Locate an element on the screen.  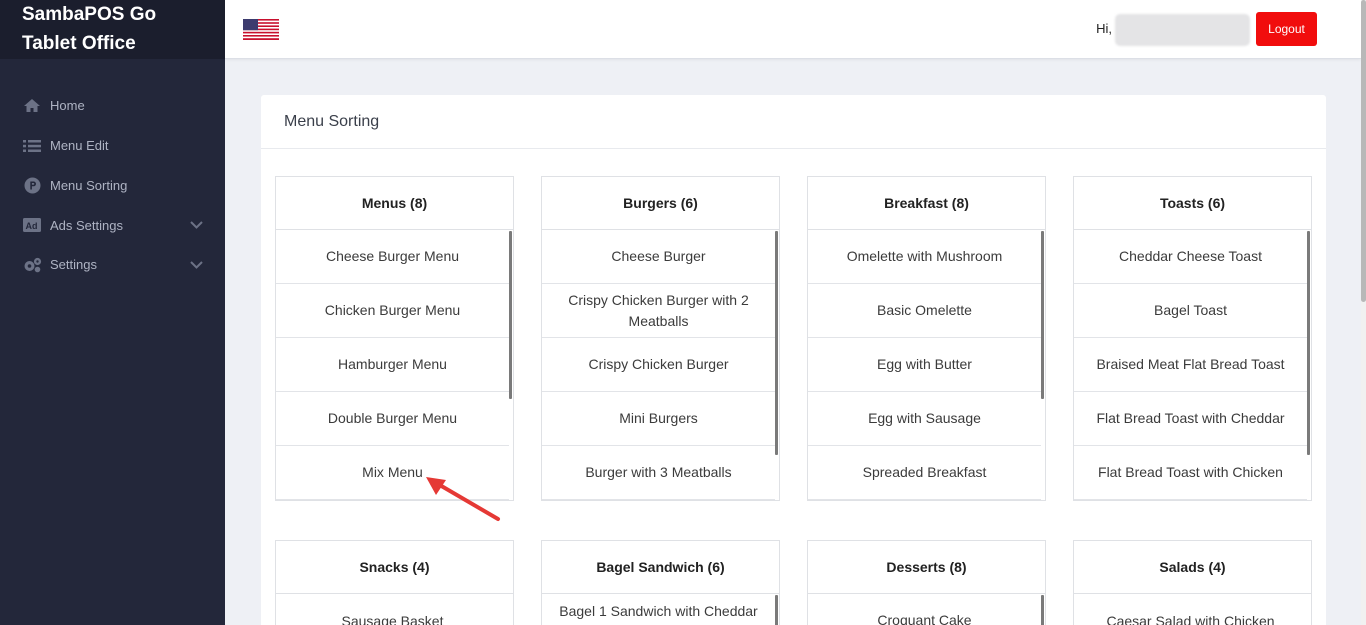
category-title: Menus (8) is located at coordinates (394, 203).